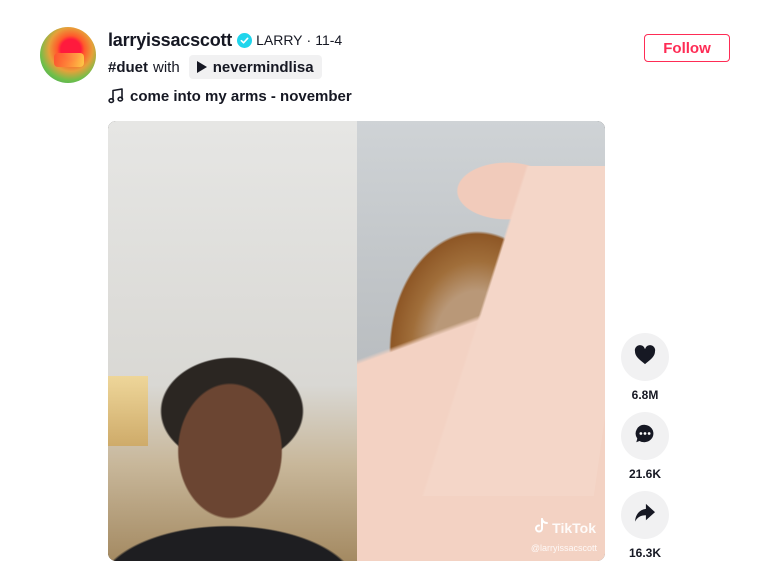 This screenshot has height=587, width=763. I want to click on comment-icon, so click(645, 436).